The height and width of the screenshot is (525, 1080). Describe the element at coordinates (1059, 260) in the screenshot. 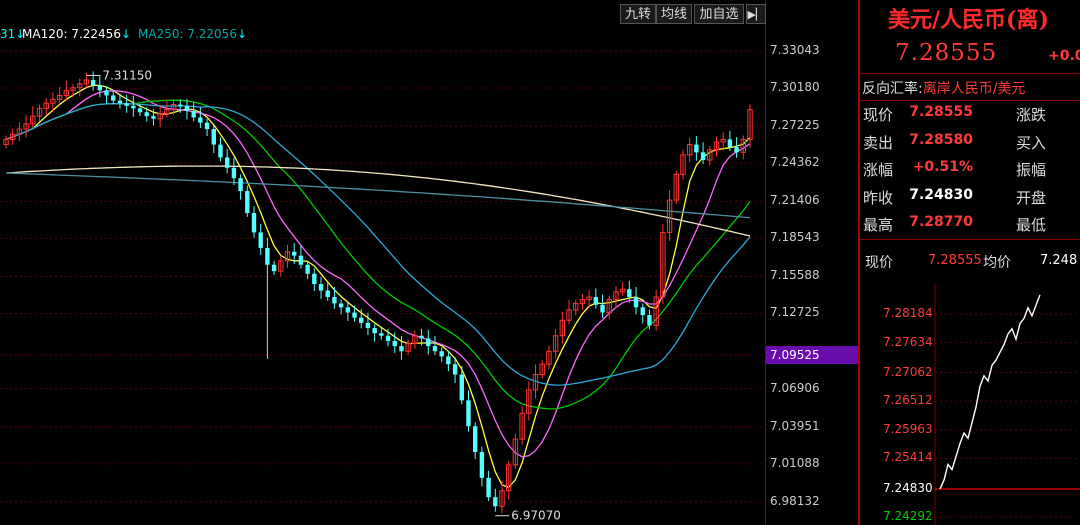

I see `intraday-avg-value: 7.248` at that location.